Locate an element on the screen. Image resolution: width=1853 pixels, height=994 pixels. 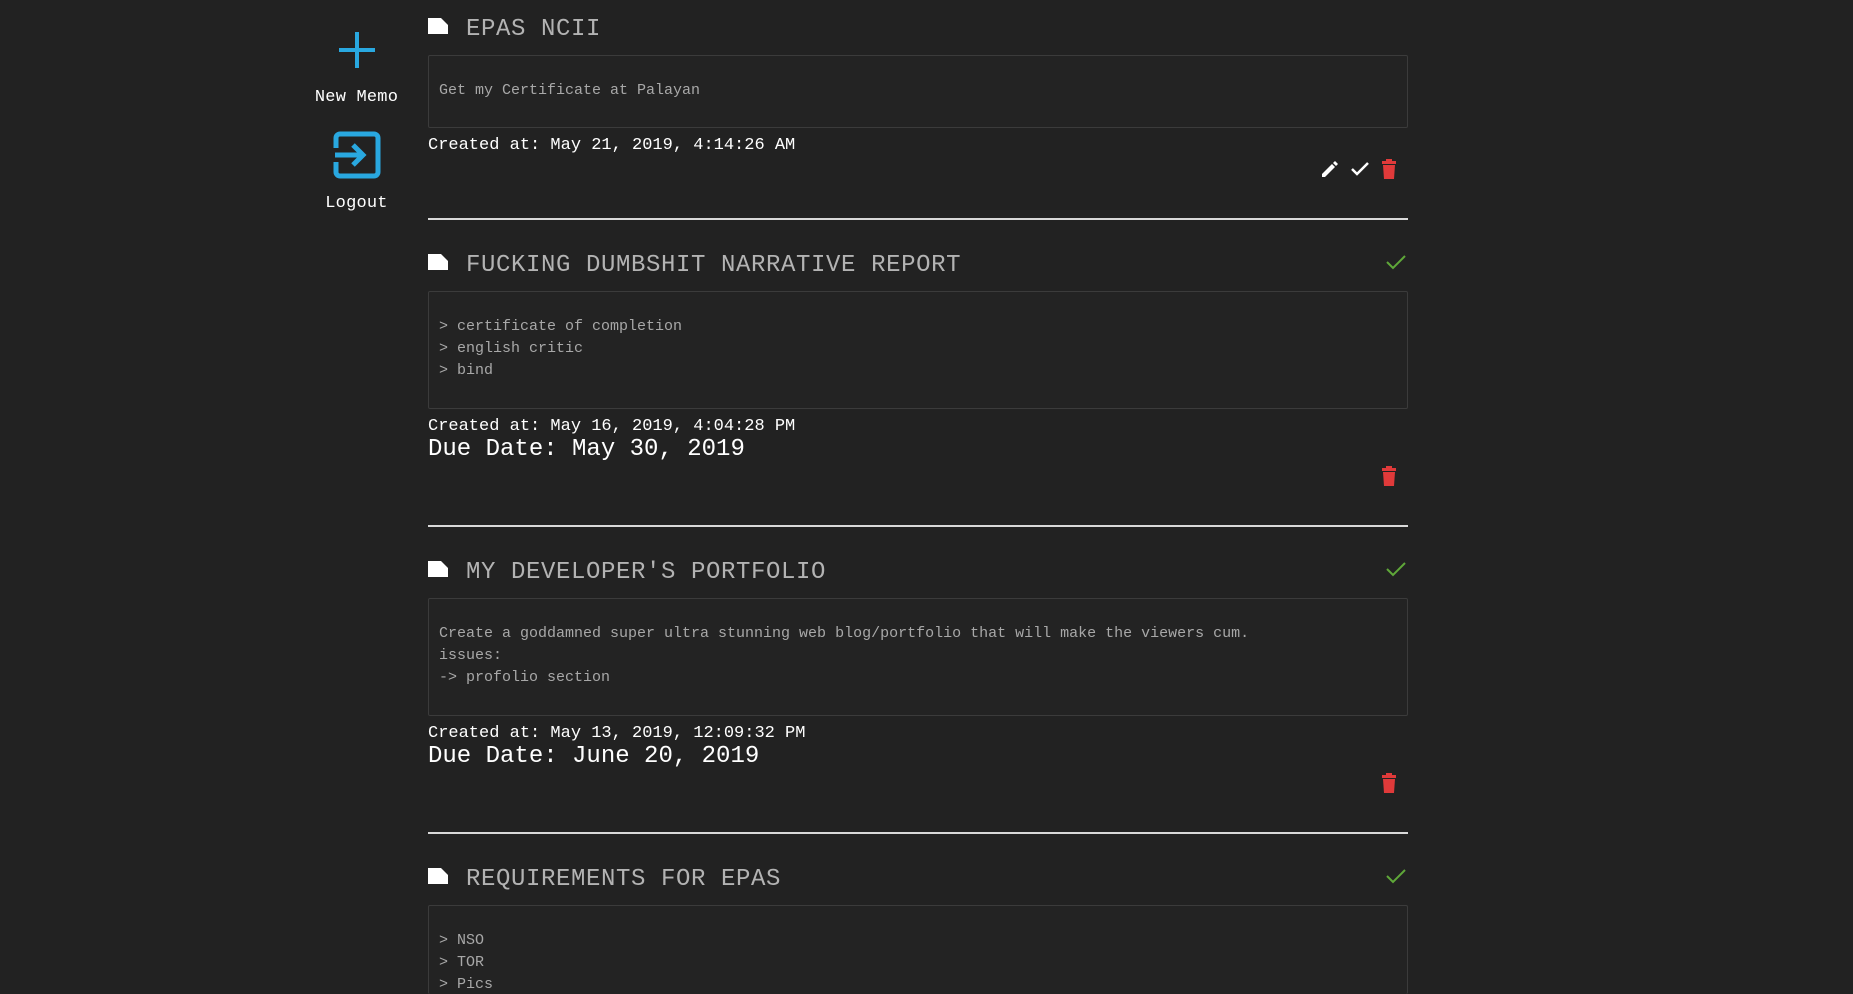
memo-header: FUCKING DUMBSHIT NARRATIVE REPORT is located at coordinates (918, 257).